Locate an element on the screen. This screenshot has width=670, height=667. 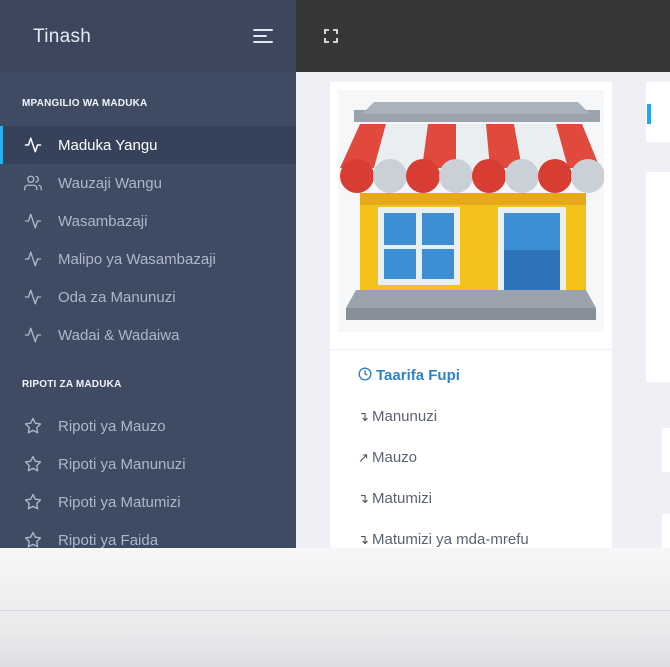
link-mauzo: ↗ Mauzo is located at coordinates (387, 457).